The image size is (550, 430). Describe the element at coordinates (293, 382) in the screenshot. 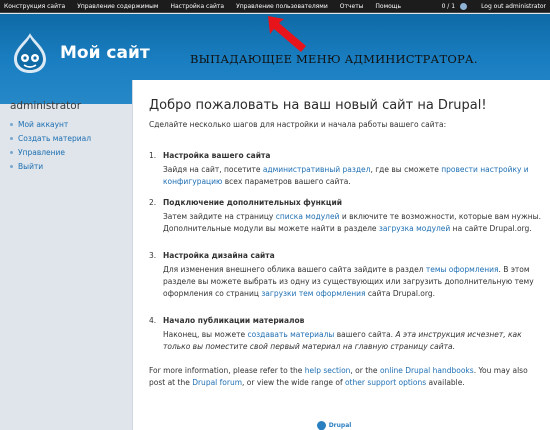

I see `info-text: , or view the wide range of` at that location.